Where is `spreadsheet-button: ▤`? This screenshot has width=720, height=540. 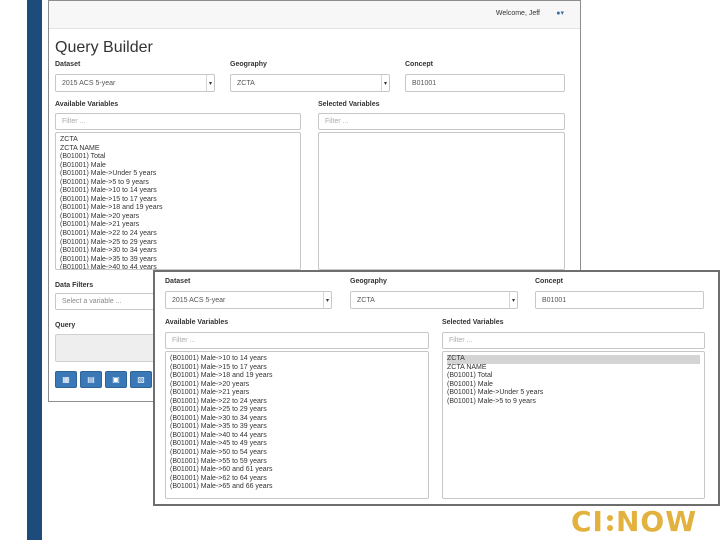
spreadsheet-button: ▤ is located at coordinates (91, 379).